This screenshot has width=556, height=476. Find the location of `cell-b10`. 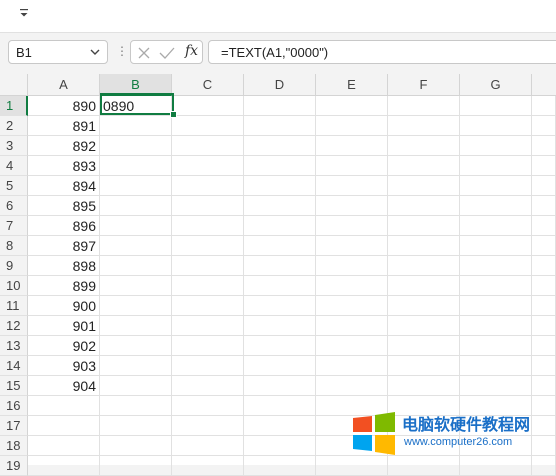

cell-b10 is located at coordinates (136, 286).